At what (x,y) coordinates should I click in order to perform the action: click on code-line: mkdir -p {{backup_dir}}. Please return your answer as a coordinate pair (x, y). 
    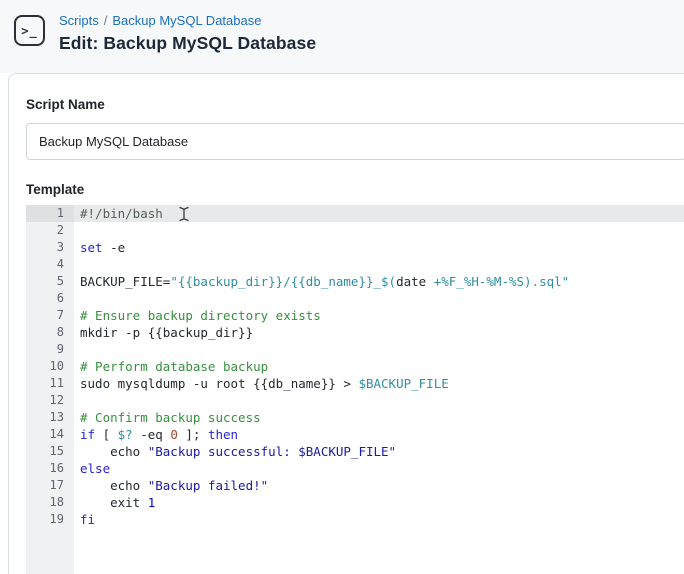
    Looking at the image, I should click on (379, 332).